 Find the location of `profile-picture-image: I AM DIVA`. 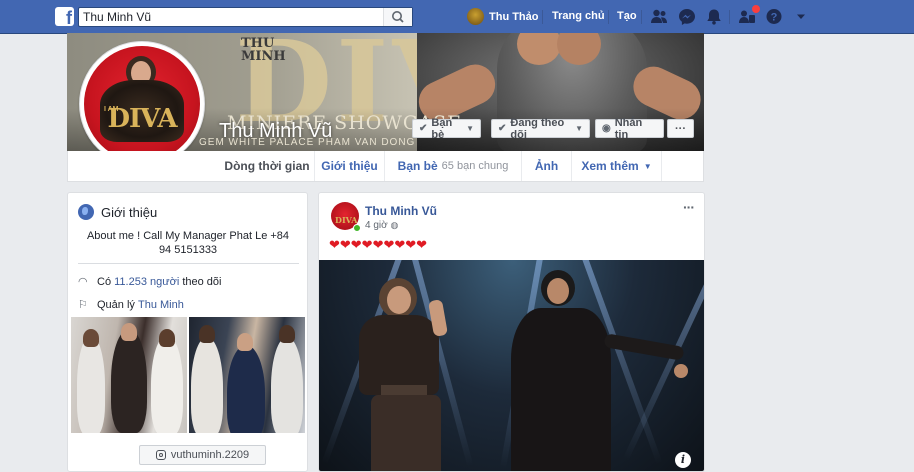

profile-picture-image: I AM DIVA is located at coordinates (142, 104).